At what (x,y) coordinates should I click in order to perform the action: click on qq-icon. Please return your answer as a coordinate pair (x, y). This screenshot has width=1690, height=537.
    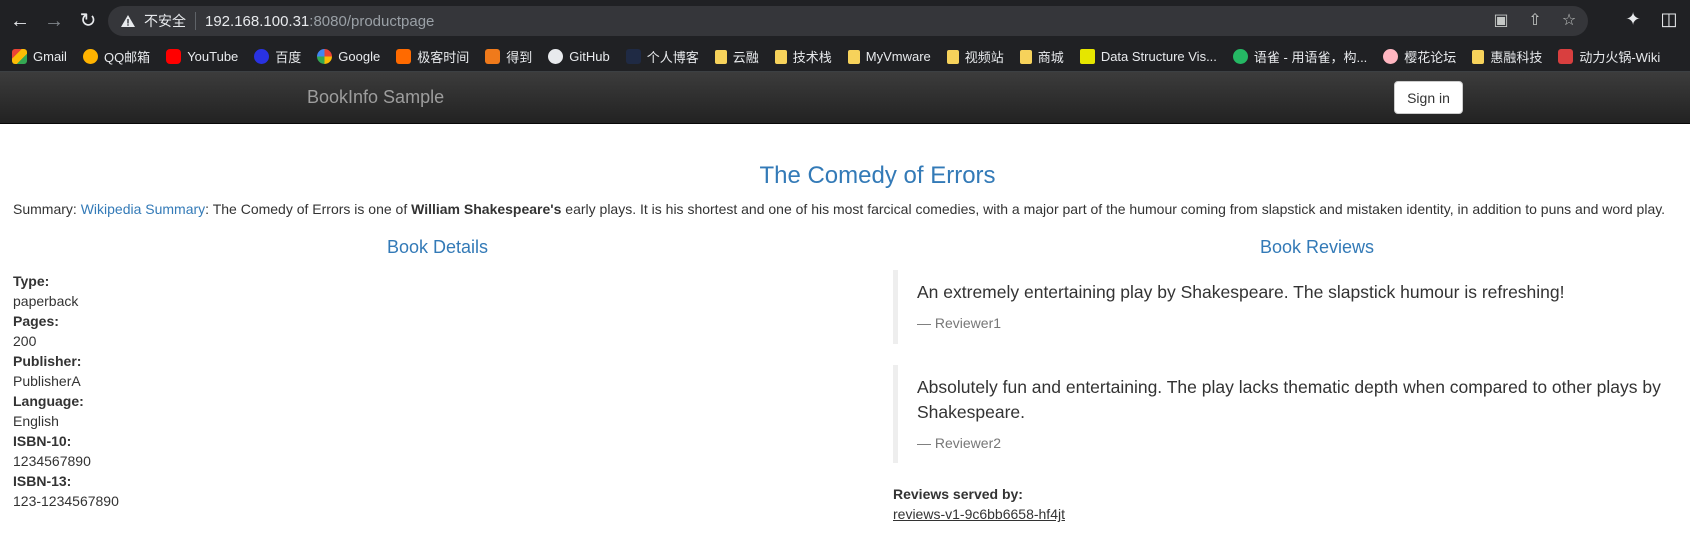
    Looking at the image, I should click on (90, 56).